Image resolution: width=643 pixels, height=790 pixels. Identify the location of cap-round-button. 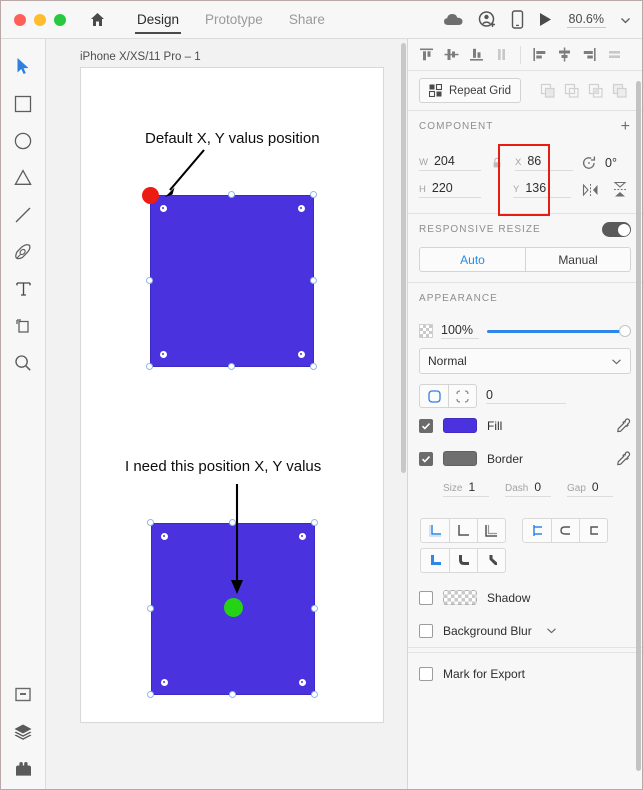
(565, 530).